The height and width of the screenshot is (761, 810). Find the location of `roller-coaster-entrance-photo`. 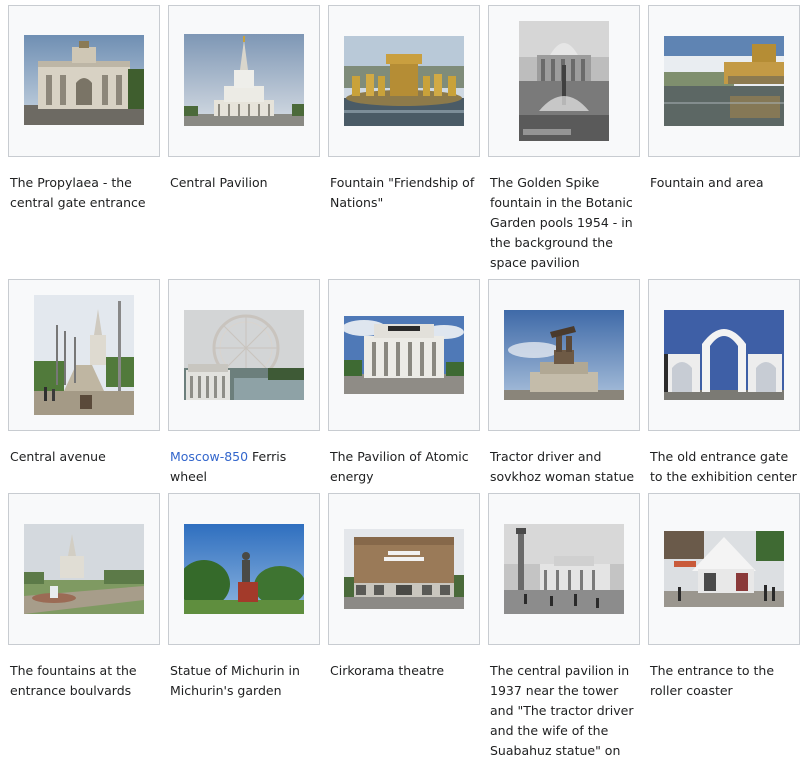

roller-coaster-entrance-photo is located at coordinates (724, 569).